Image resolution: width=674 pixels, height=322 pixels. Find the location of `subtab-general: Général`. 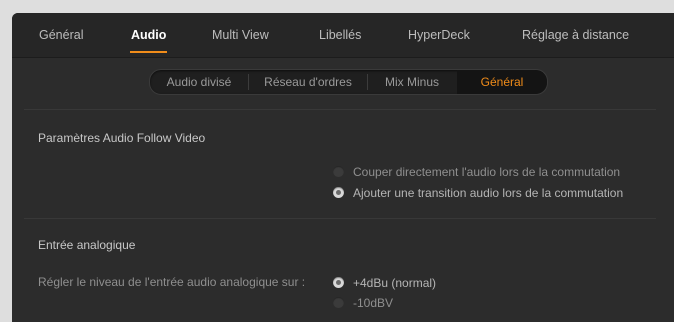

subtab-general: Général is located at coordinates (502, 82).